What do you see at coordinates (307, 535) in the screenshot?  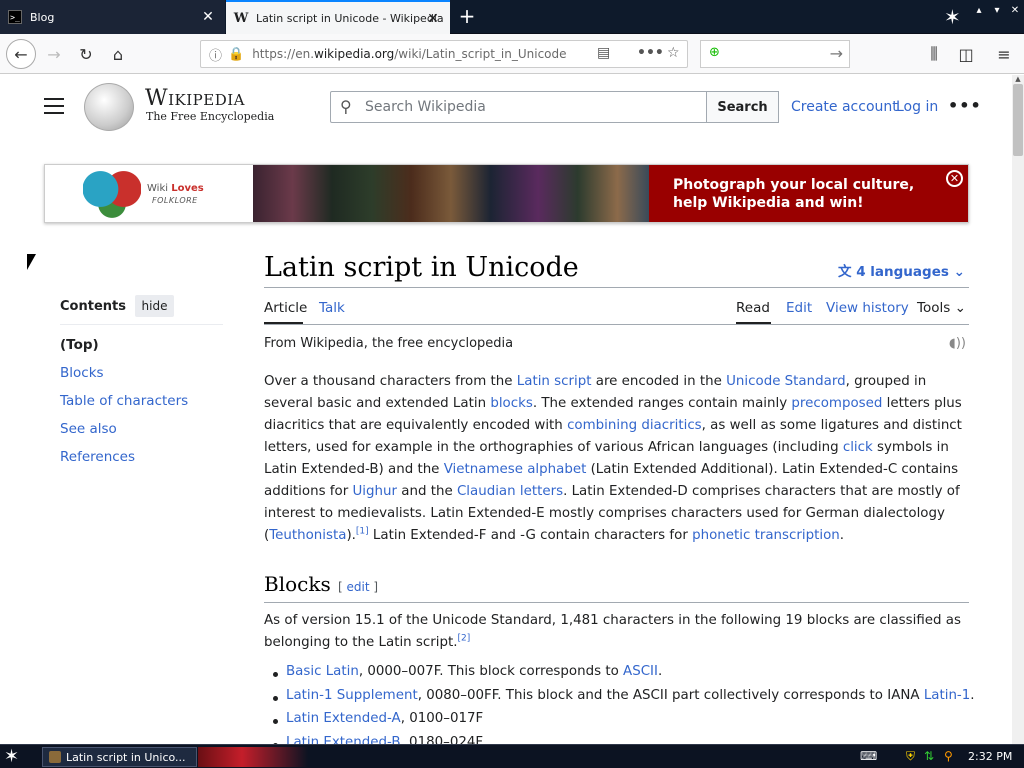 I see `wiki-link: Teuthonista` at bounding box center [307, 535].